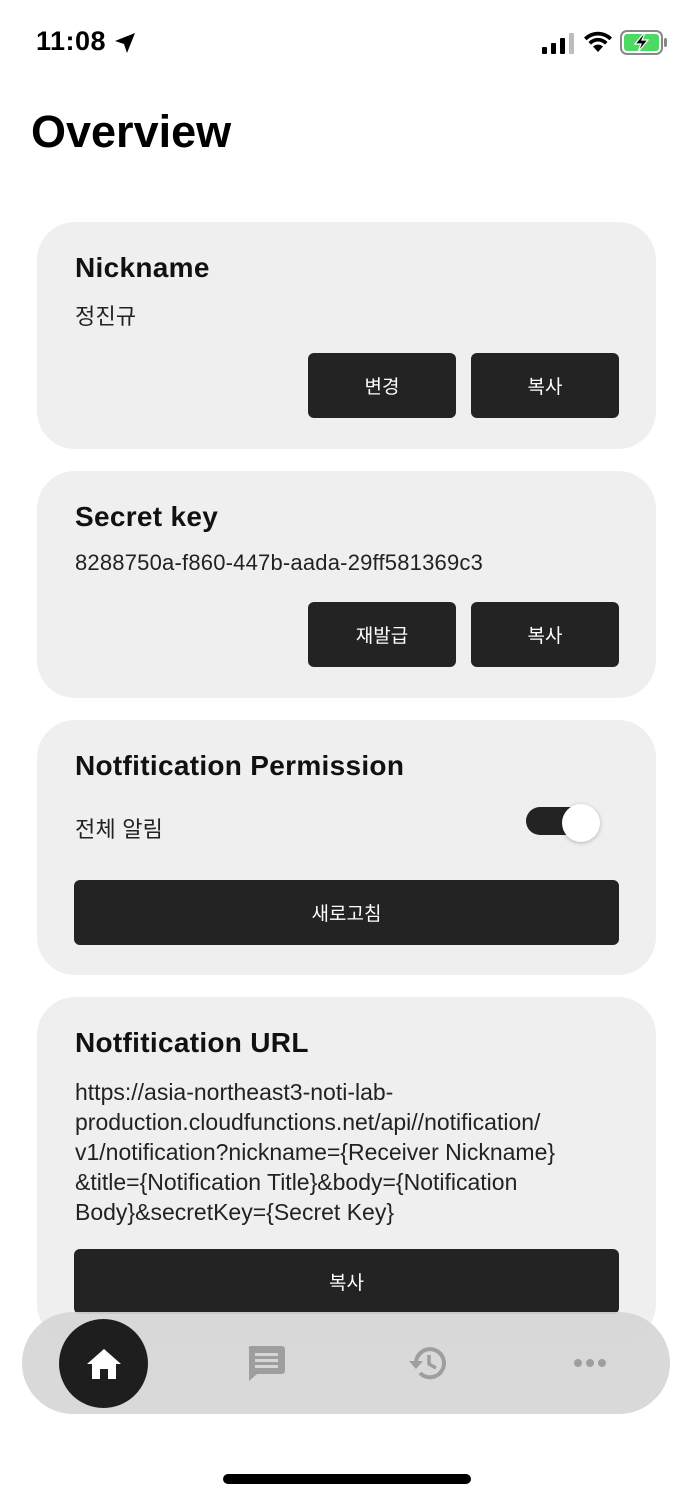 This screenshot has width=693, height=1500. I want to click on nav-more-button, so click(590, 1363).